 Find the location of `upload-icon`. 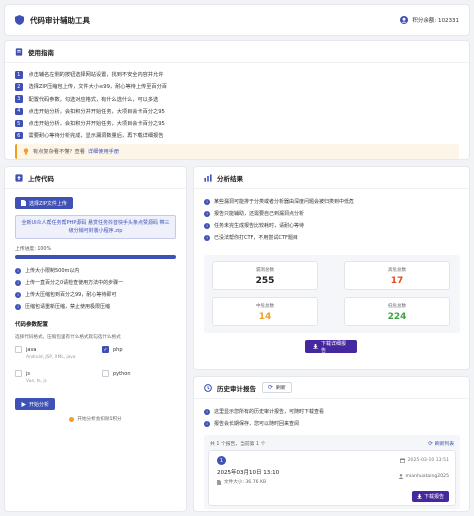

upload-icon is located at coordinates (19, 177).